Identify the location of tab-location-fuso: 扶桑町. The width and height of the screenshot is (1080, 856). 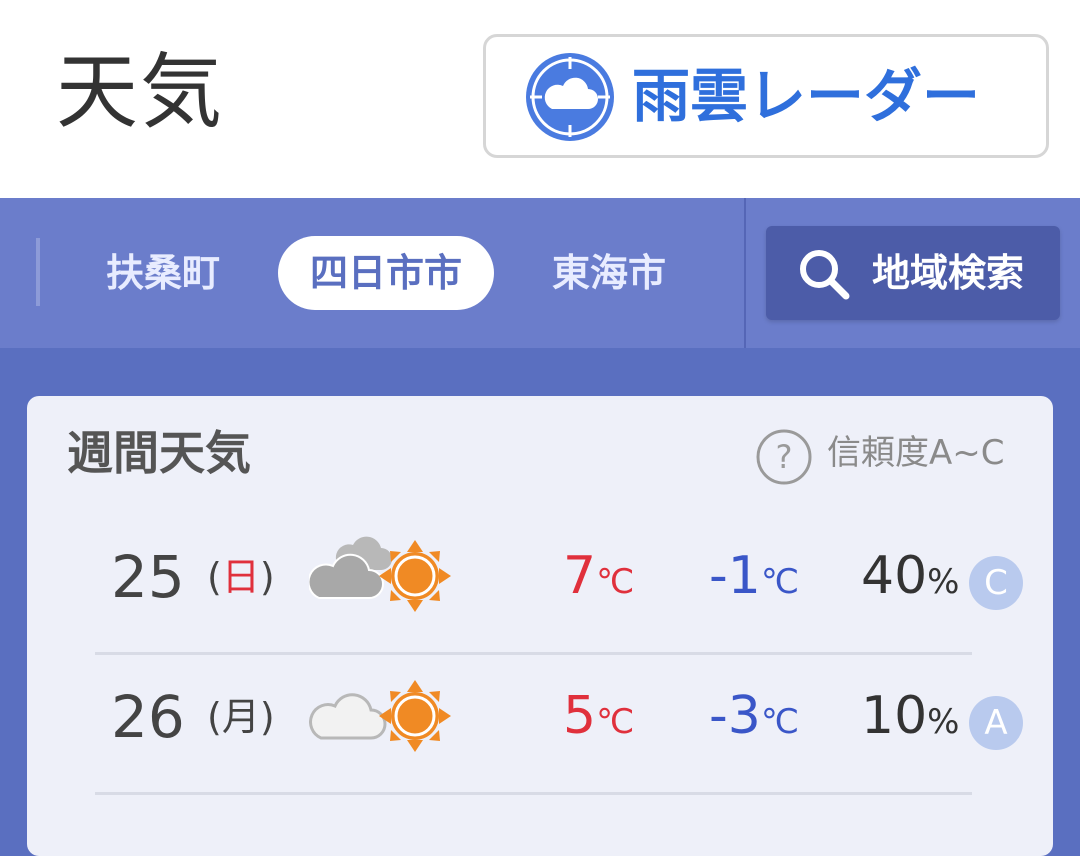
(163, 273).